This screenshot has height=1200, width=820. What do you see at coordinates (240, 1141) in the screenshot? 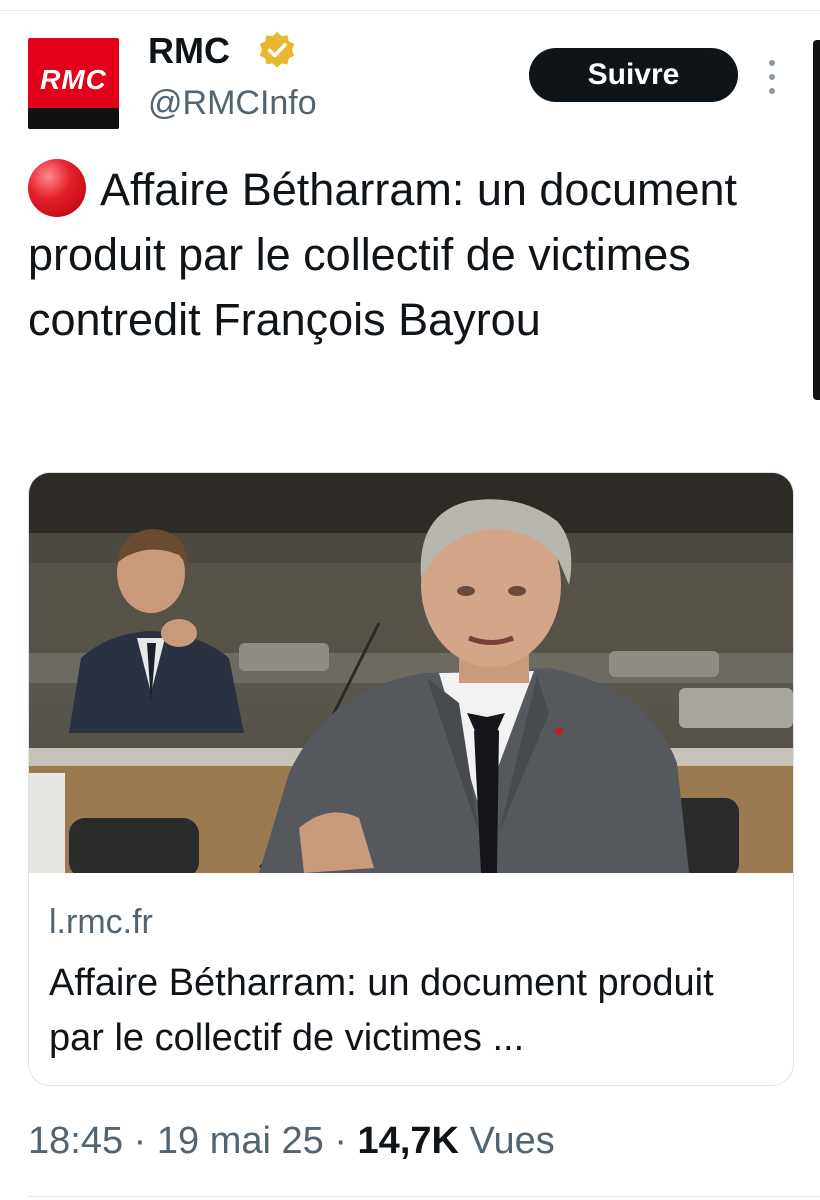
I see `tweet-date: 19 mai 25` at bounding box center [240, 1141].